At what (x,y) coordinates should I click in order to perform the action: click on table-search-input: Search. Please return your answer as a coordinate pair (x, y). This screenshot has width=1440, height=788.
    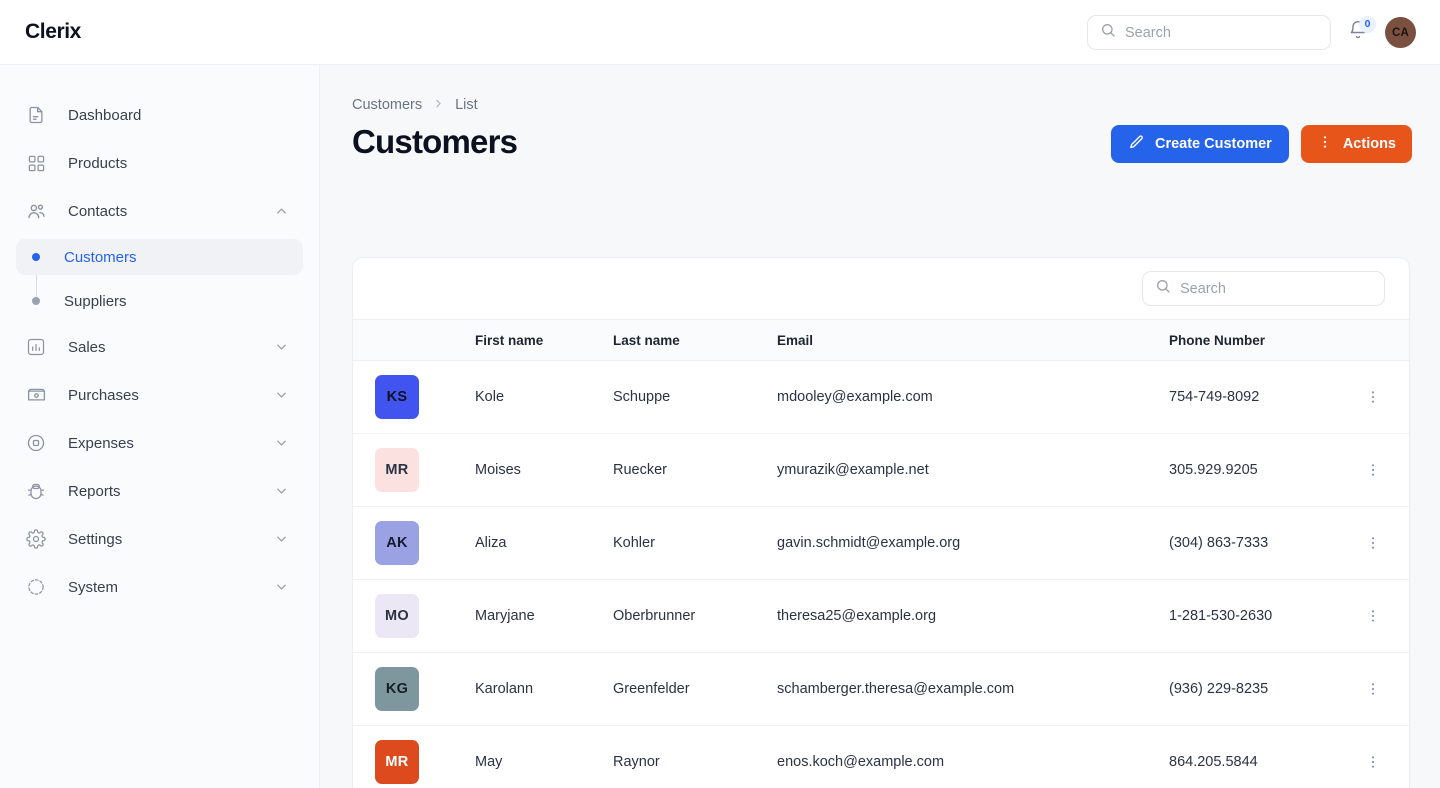
    Looking at the image, I should click on (1263, 288).